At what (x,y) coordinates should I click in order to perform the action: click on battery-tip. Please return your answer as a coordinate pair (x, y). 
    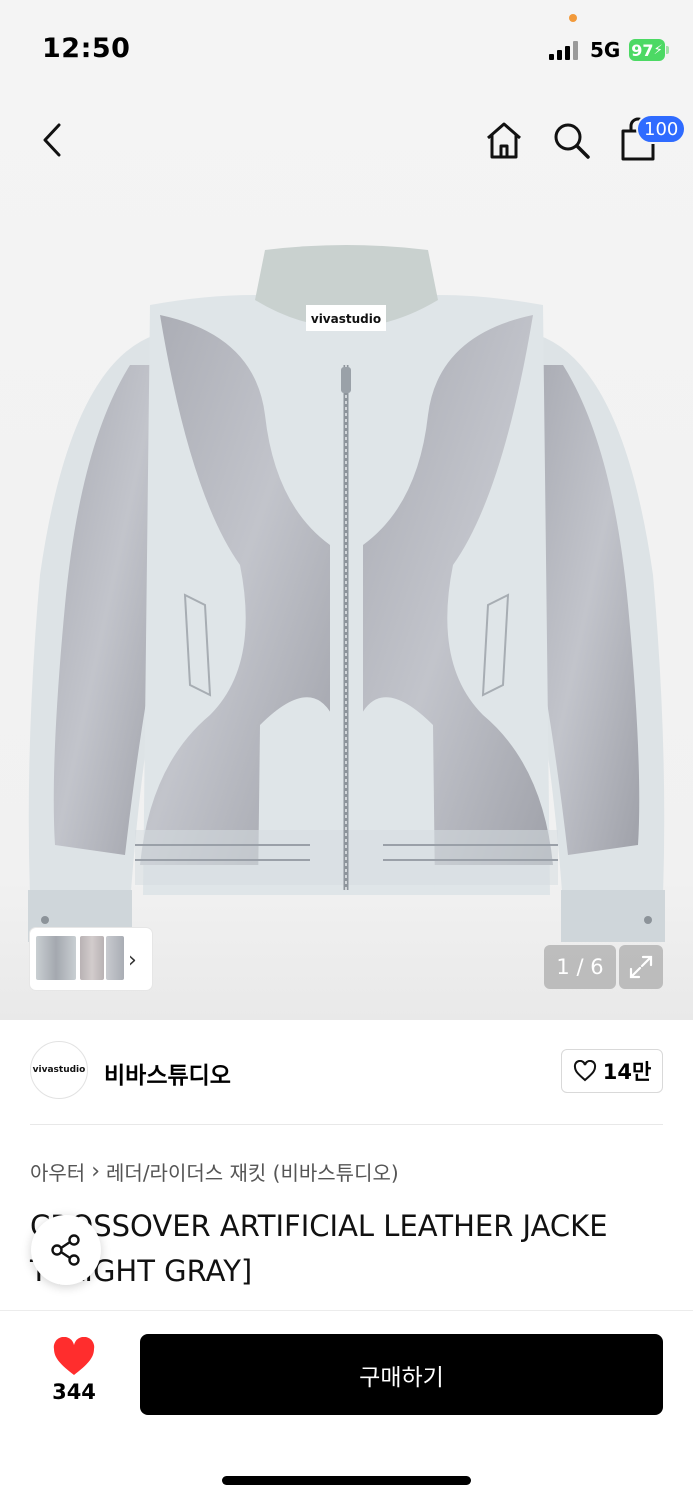
    Looking at the image, I should click on (667, 50).